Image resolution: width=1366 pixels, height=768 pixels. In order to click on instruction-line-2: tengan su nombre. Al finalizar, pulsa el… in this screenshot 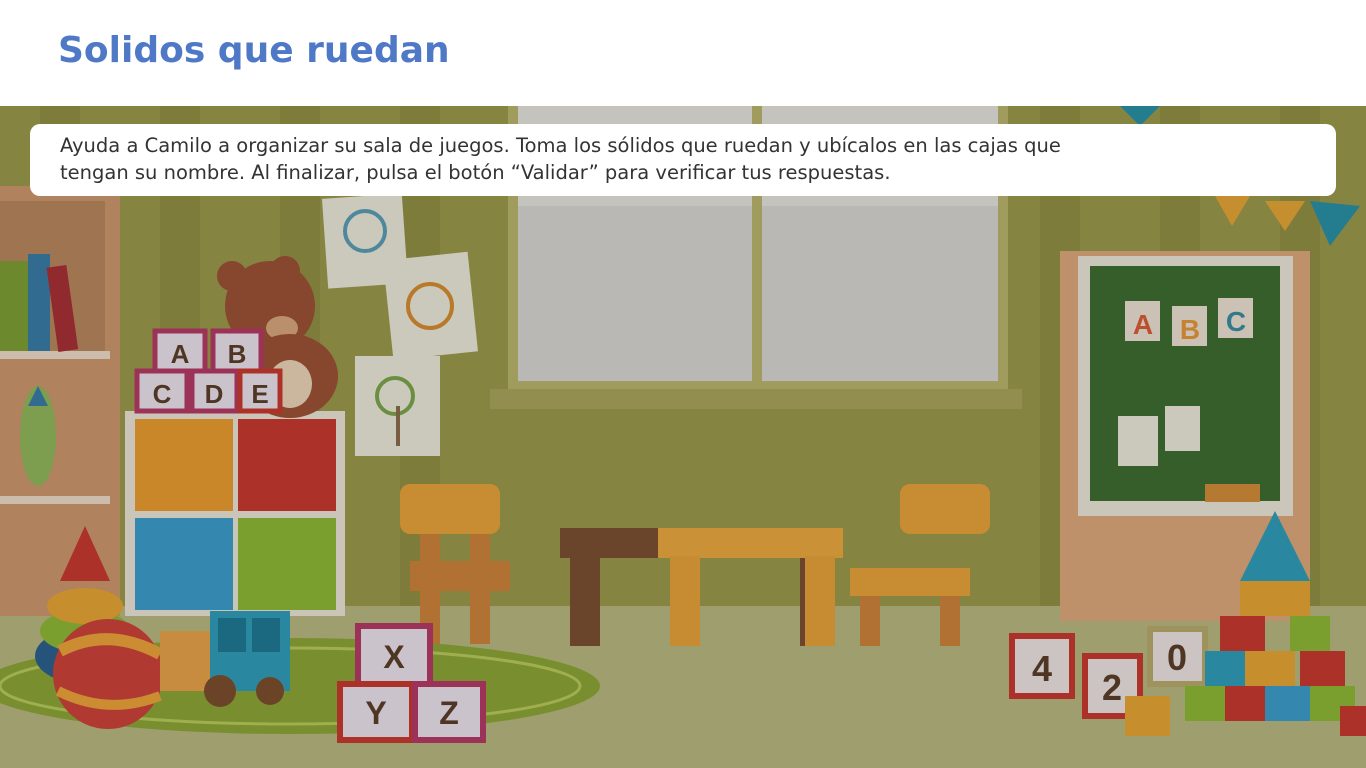, I will do `click(475, 172)`.